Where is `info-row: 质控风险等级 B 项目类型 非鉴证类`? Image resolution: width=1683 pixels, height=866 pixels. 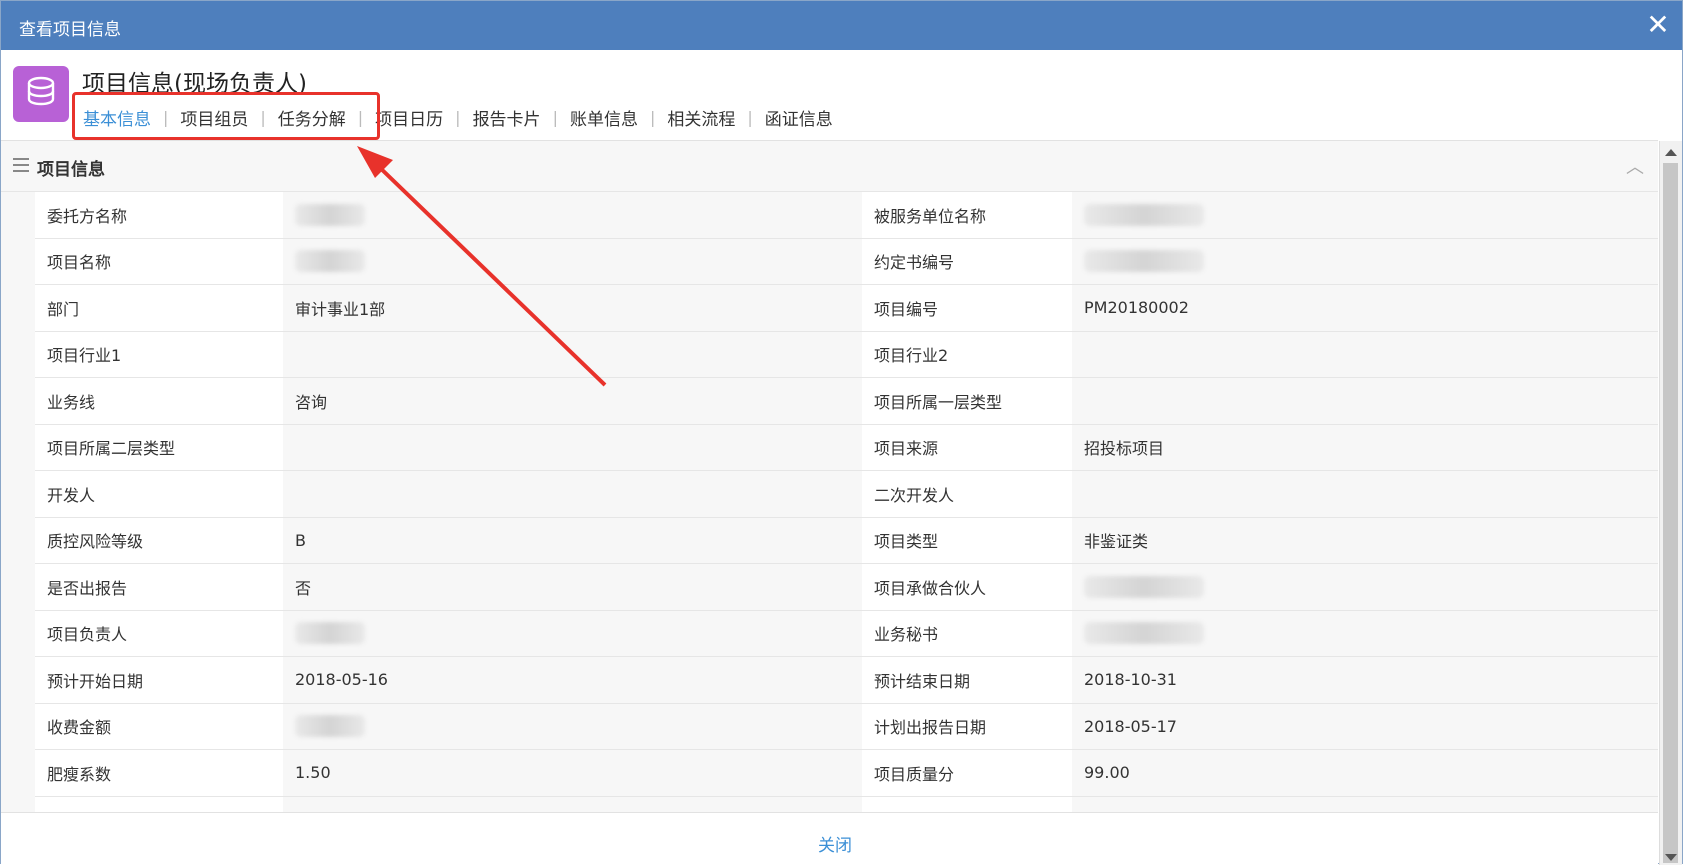 info-row: 质控风险等级 B 项目类型 非鉴证类 is located at coordinates (829, 540).